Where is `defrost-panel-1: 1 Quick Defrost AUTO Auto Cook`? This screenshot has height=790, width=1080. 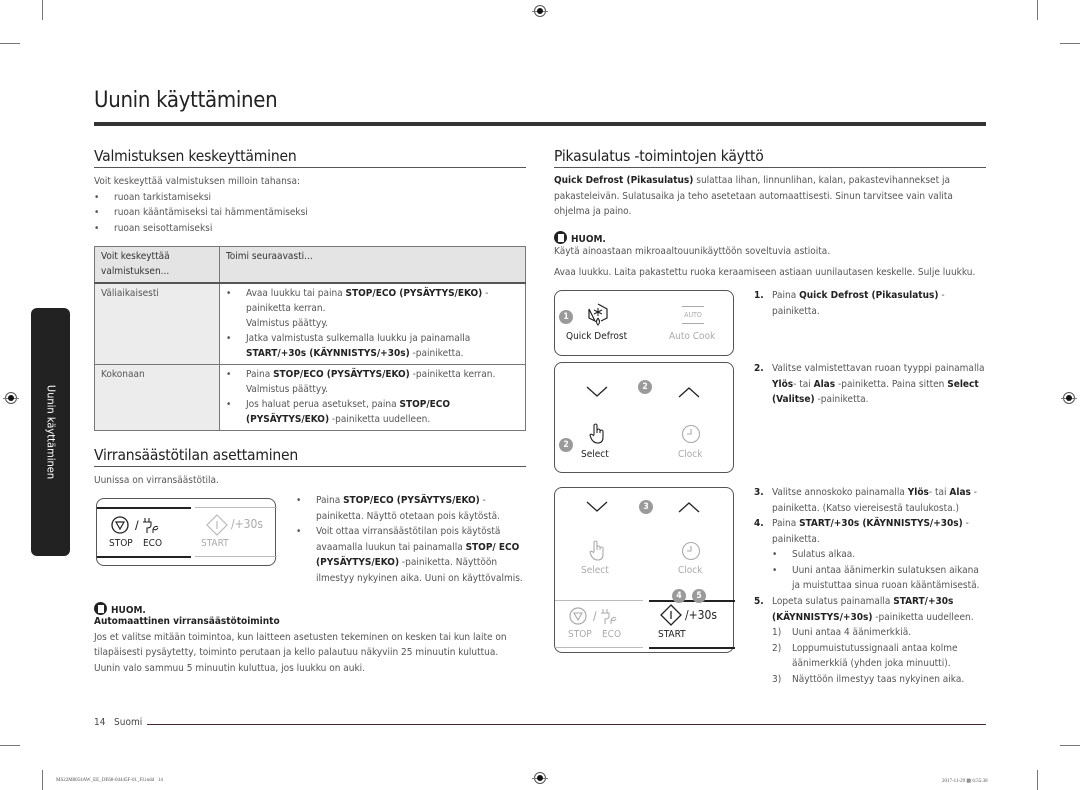 defrost-panel-1: 1 Quick Defrost AUTO Auto Cook is located at coordinates (644, 323).